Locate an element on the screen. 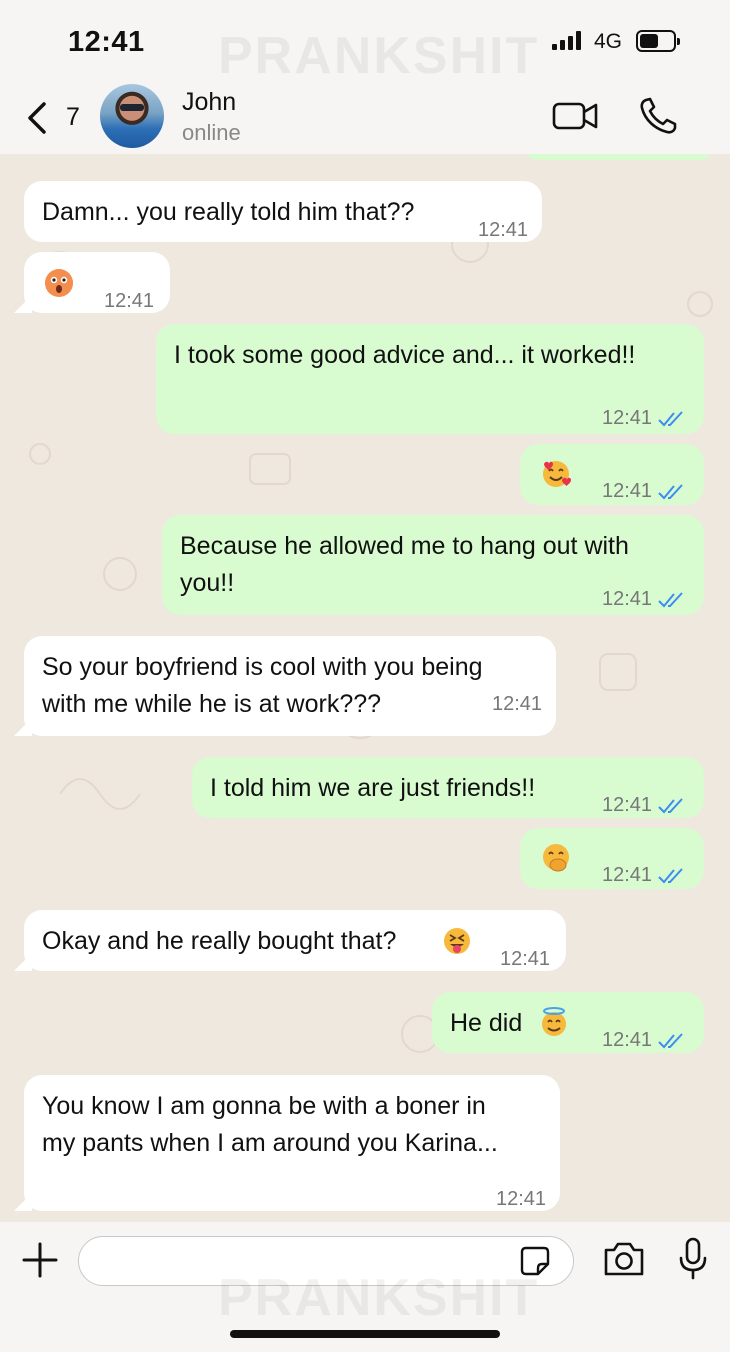  squinting-face-with-tongue-icon is located at coordinates (457, 941).